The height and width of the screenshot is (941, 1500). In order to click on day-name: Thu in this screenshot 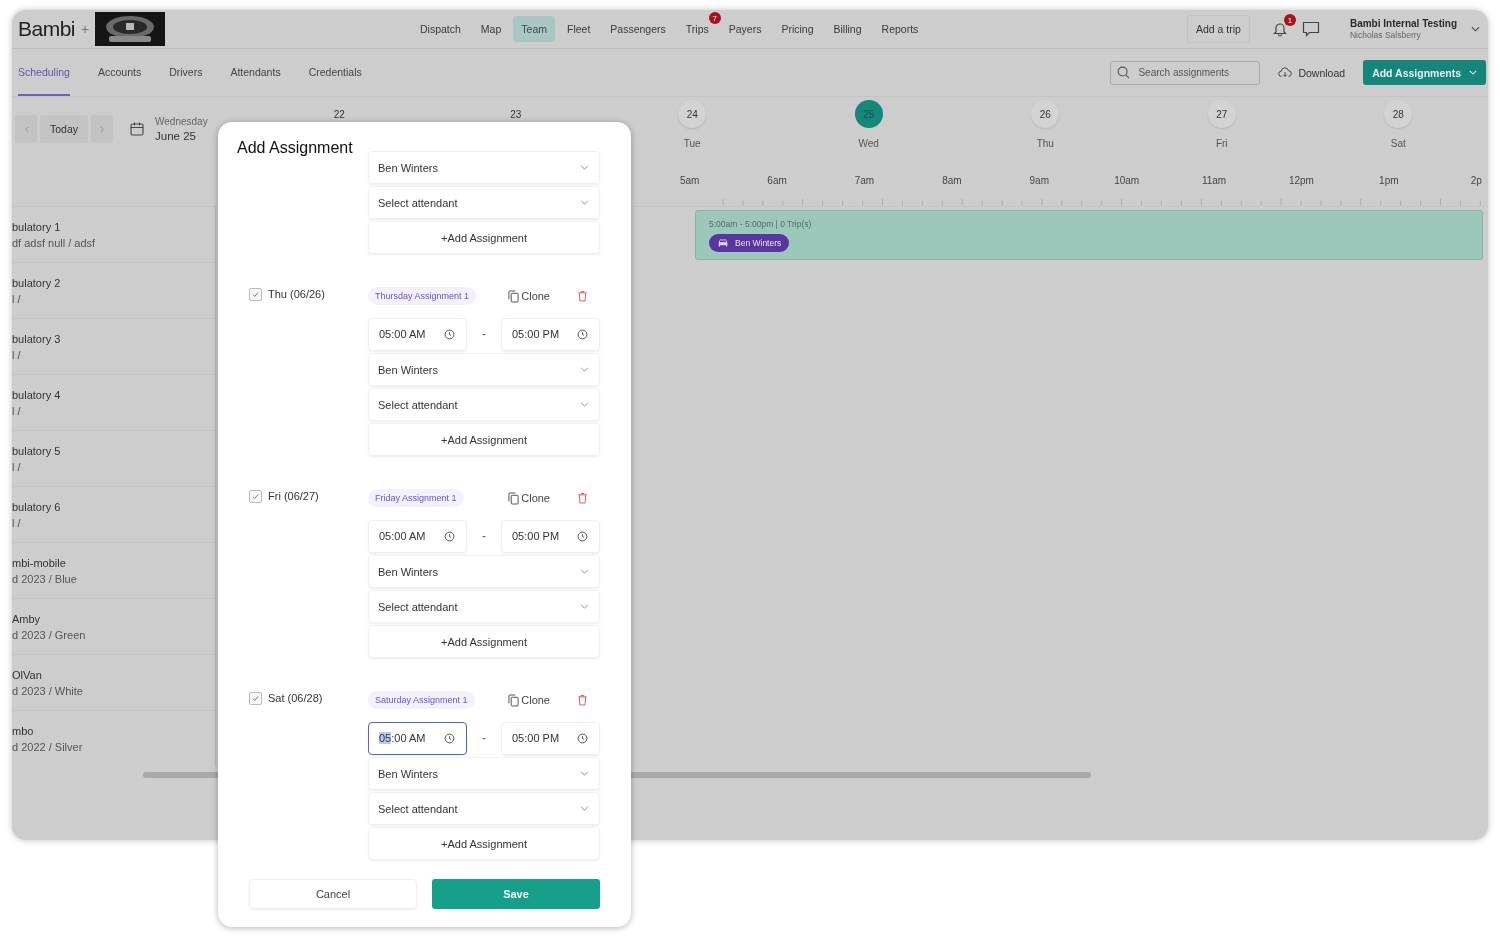, I will do `click(1045, 143)`.